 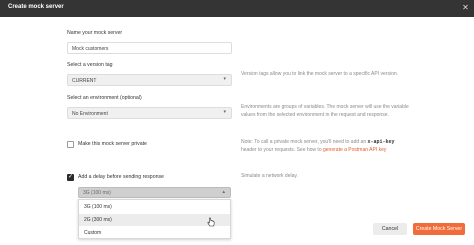 What do you see at coordinates (90, 113) in the screenshot?
I see `environment-value: No Environment` at bounding box center [90, 113].